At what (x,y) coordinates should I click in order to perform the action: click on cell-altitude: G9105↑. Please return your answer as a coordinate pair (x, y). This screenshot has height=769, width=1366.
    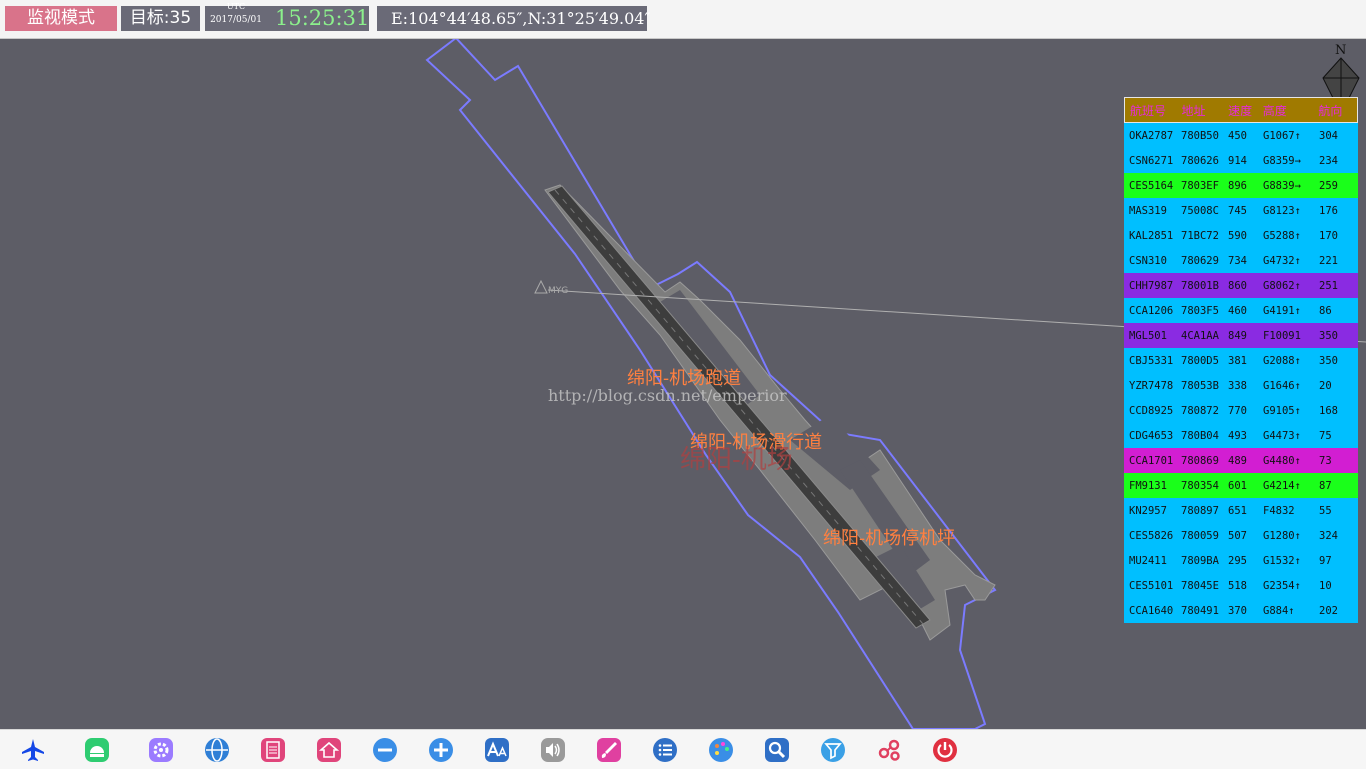
    Looking at the image, I should click on (1282, 410).